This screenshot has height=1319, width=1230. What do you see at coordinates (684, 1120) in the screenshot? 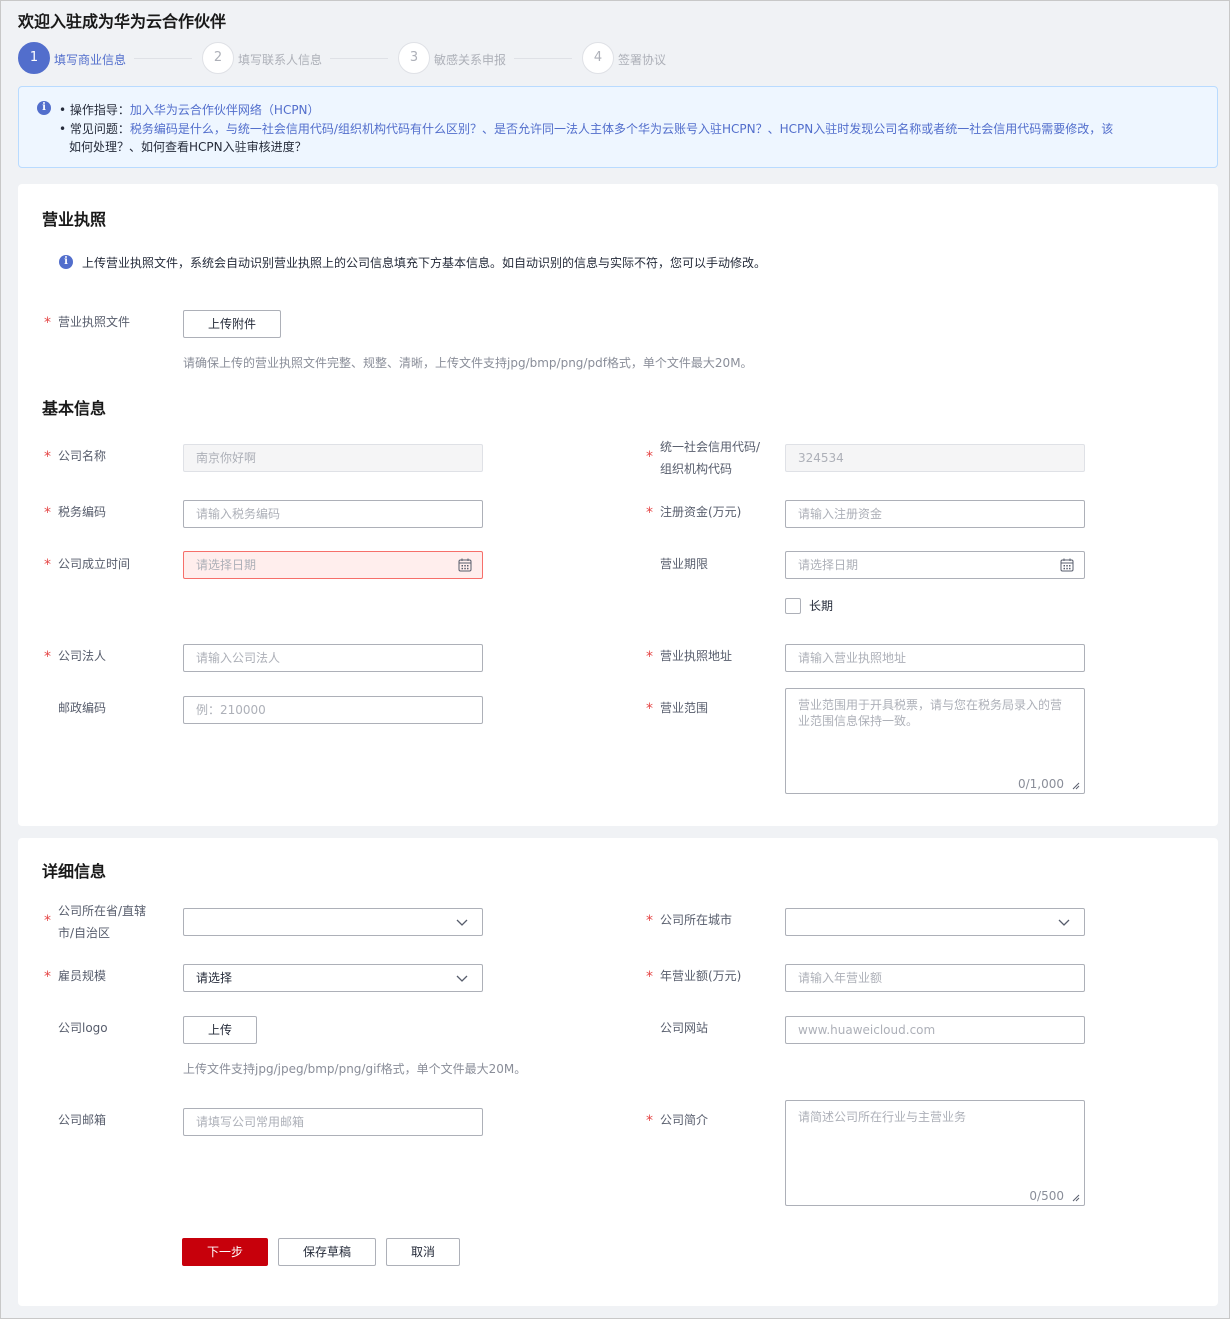
I see `company-intro-label: 公司简介` at bounding box center [684, 1120].